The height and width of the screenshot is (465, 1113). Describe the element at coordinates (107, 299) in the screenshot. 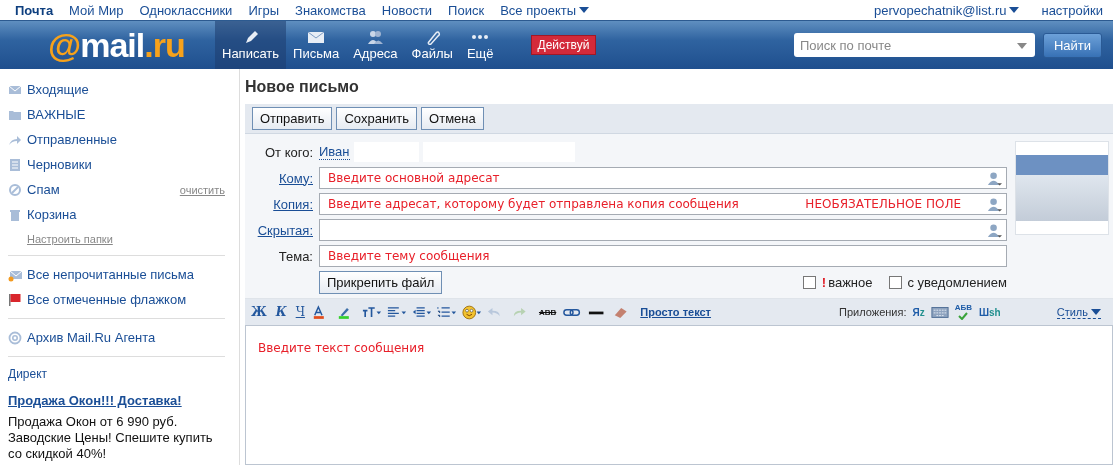

I see `filter-link: Все отмеченные флажком` at that location.